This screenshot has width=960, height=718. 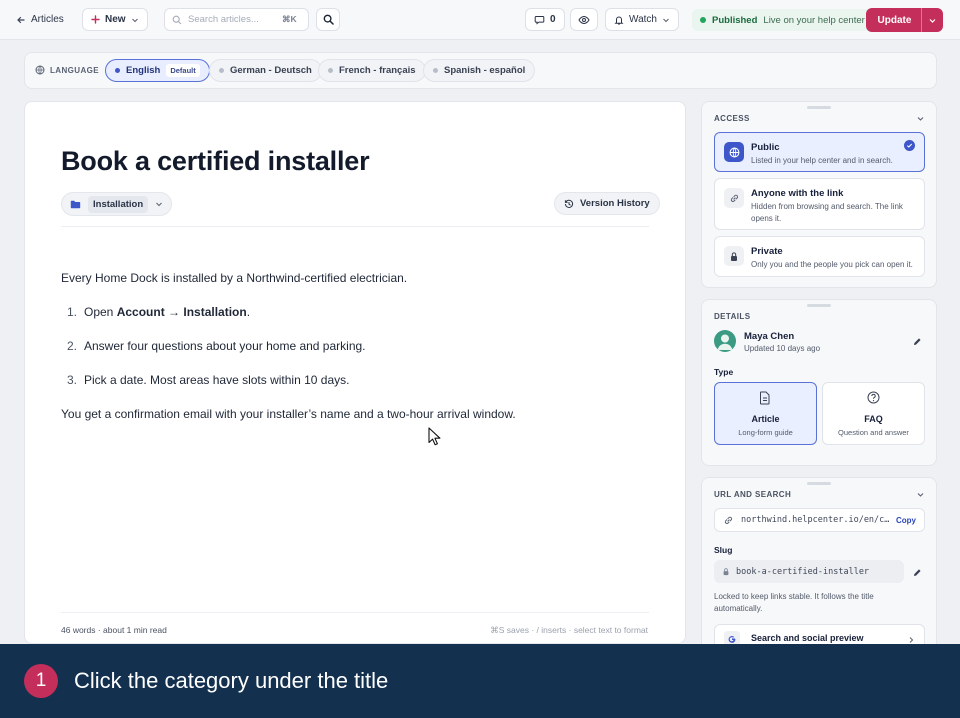 I want to click on slug-value: book-a-certified-installer, so click(x=803, y=571).